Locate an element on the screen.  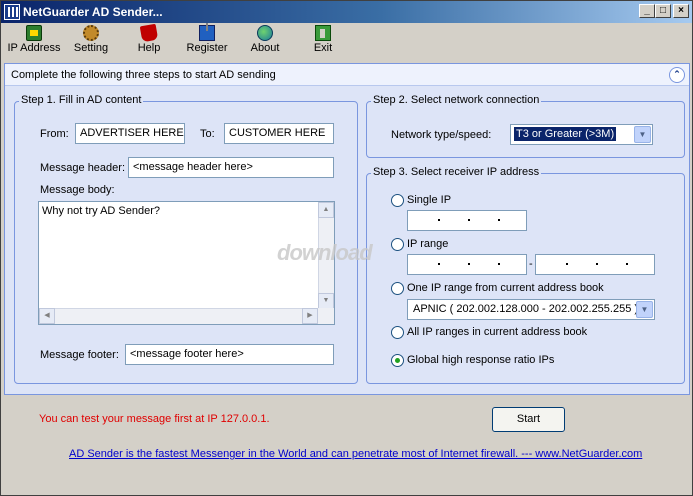
setting-button: Setting is located at coordinates (91, 42).